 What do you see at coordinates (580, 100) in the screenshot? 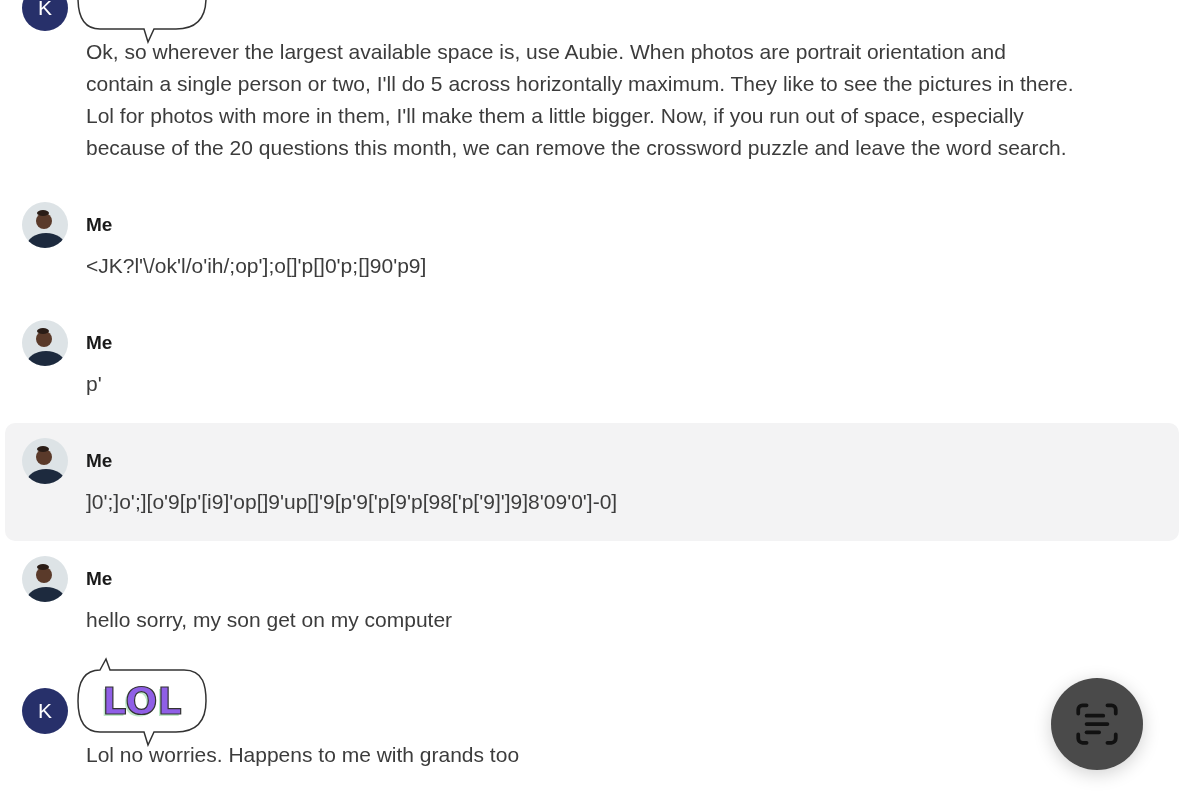
I see `message-text: Ok, so wherever the largest available space is, use Aubie. When photos are portrait orientation and contain a single person or two, I'll do 5 across horizontally maximum. They like to see the pictures in there. Lol for photos with more in them, I'll make them a little bigger. Now, if you run out of space, especially because of the 20 questions this month, we can remove the crossword puzzle and leave the word search.` at bounding box center [580, 100].